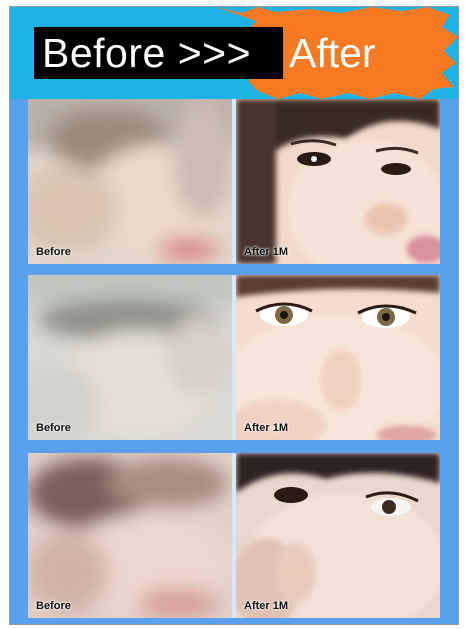 The image size is (466, 629). I want to click on header-banner: Before >>> After, so click(234, 53).